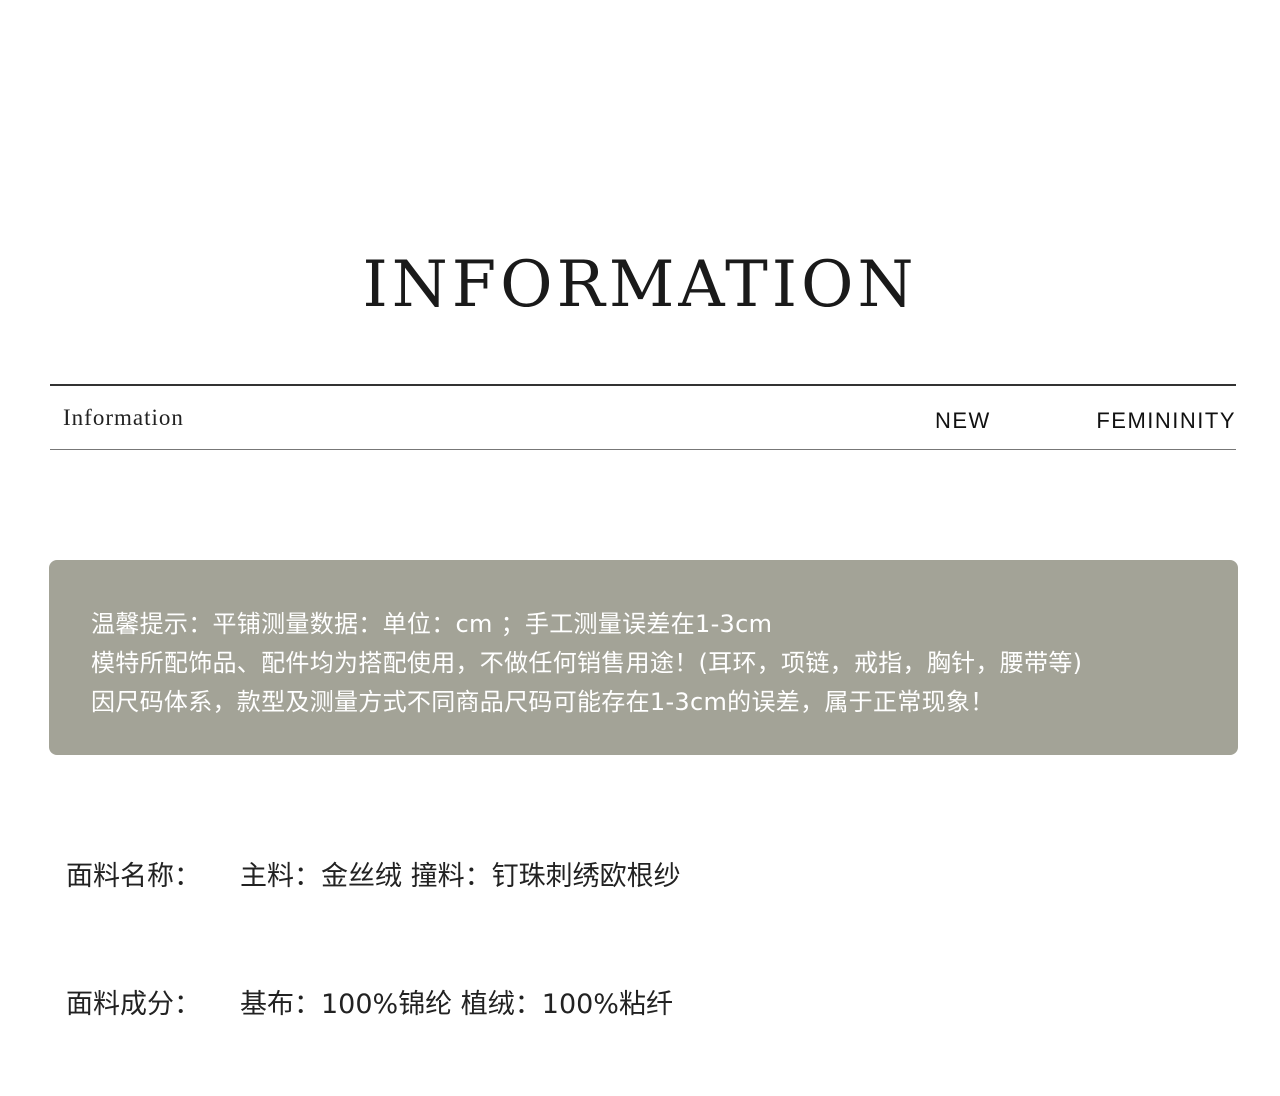 This screenshot has height=1096, width=1280. I want to click on spec-fabric-composition: 面料成分： 基布：100%锦纶 植绒：100%粘纤, so click(369, 1001).